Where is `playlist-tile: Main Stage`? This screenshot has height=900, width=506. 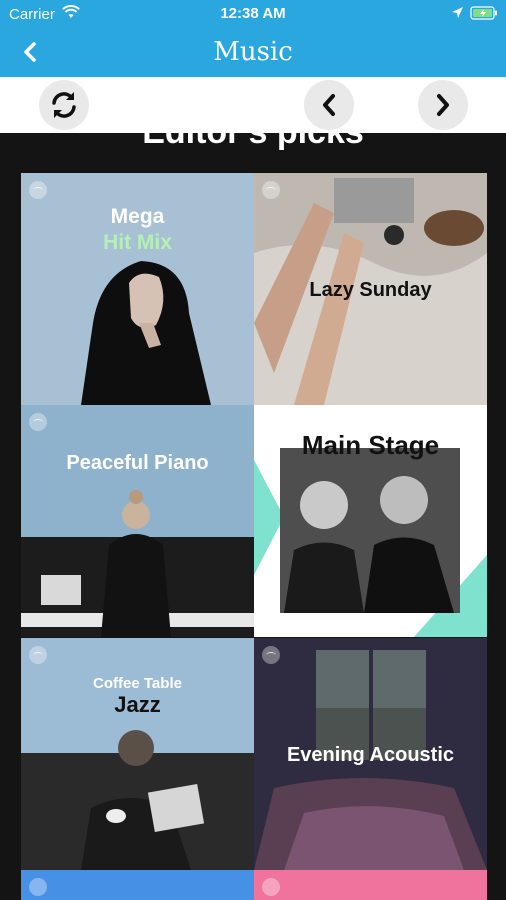
playlist-tile: Main Stage is located at coordinates (370, 521).